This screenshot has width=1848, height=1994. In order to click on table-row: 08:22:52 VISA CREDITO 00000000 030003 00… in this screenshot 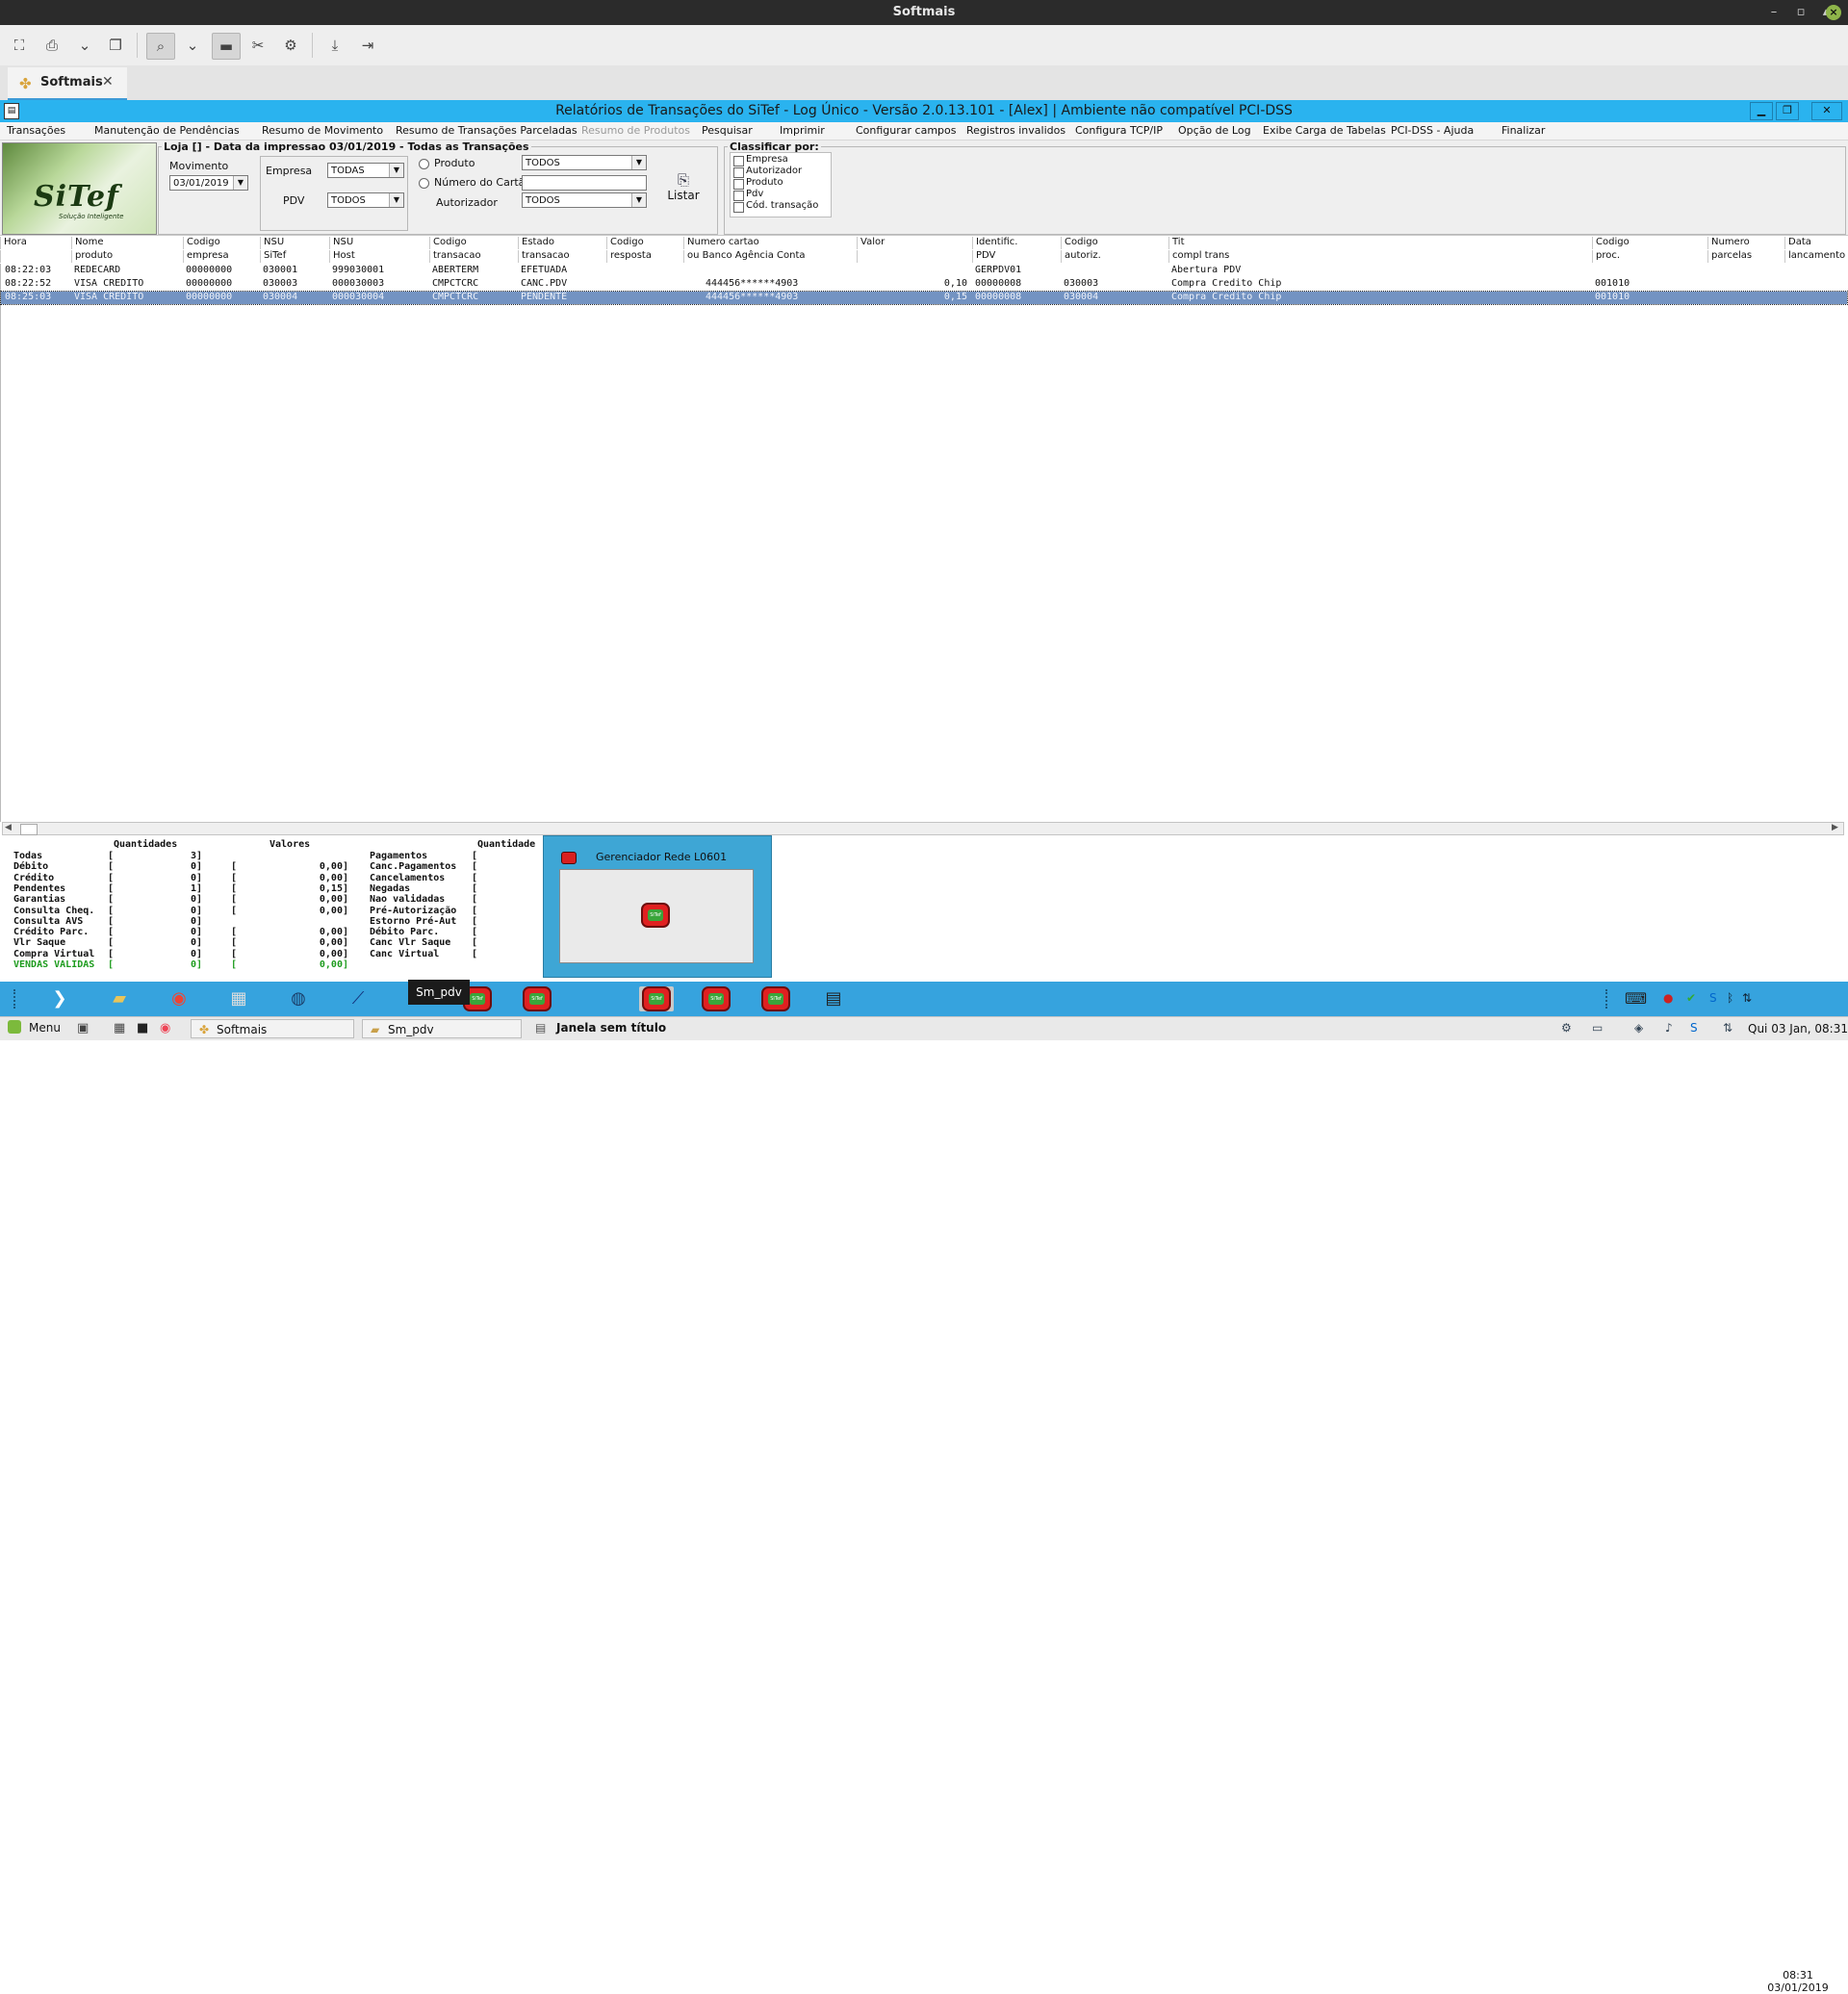, I will do `click(924, 285)`.